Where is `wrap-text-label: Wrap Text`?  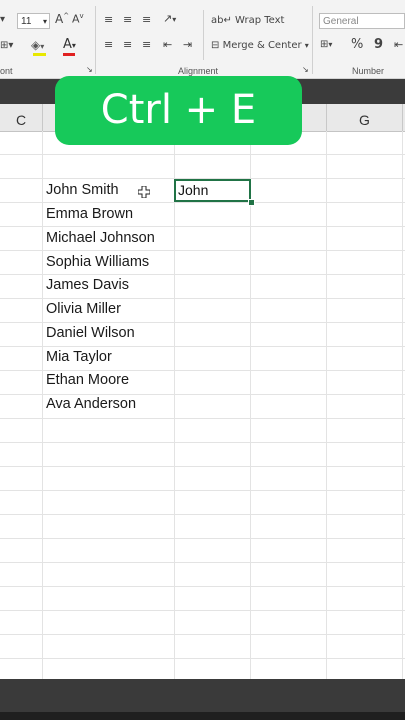
wrap-text-label: Wrap Text is located at coordinates (260, 20).